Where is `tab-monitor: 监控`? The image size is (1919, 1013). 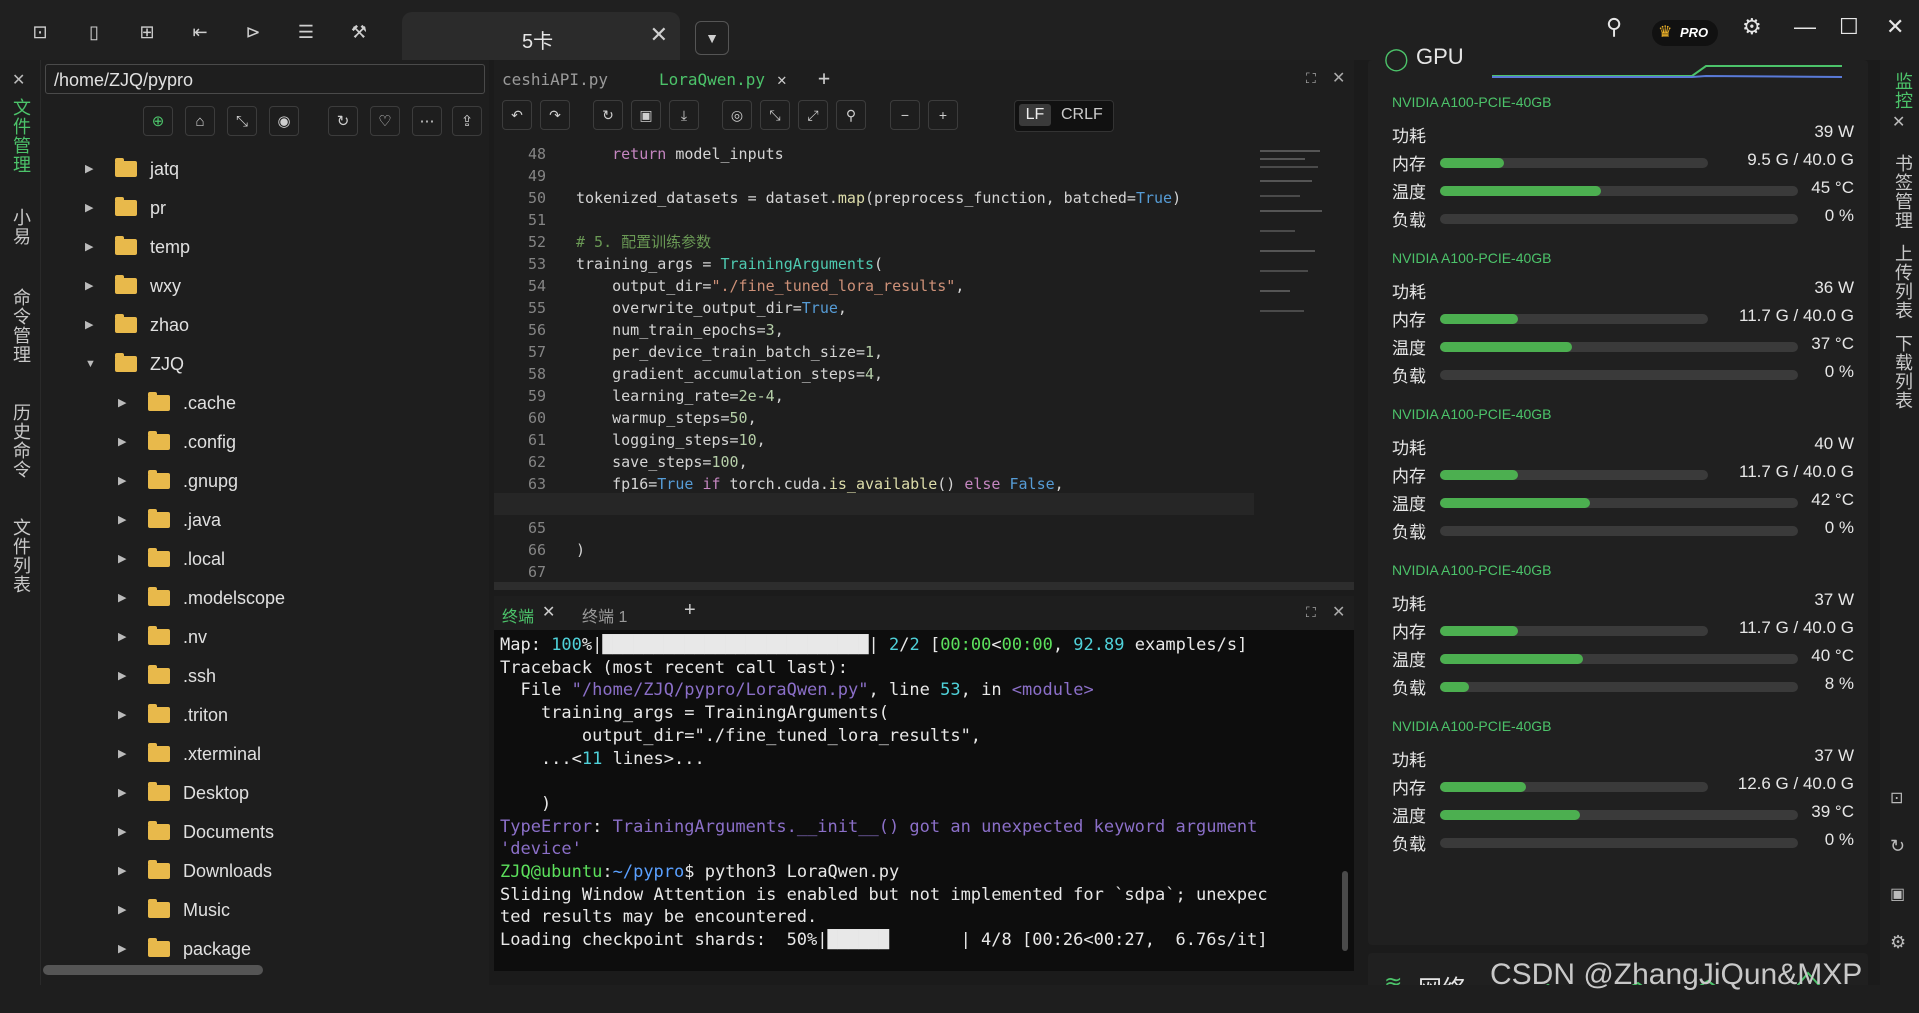 tab-monitor: 监控 is located at coordinates (1903, 91).